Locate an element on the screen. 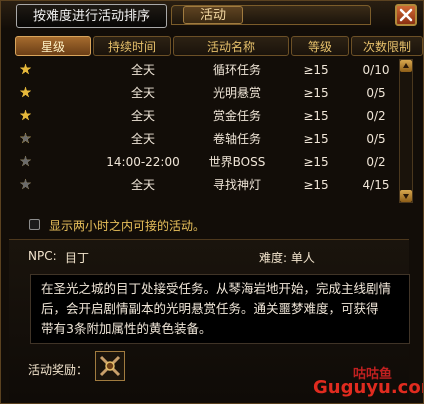 This screenshot has height=404, width=424. activity-row: ★ ★ ★ ★ ★ 全天 寻找神灯 ≥15 4/15 is located at coordinates (205, 185).